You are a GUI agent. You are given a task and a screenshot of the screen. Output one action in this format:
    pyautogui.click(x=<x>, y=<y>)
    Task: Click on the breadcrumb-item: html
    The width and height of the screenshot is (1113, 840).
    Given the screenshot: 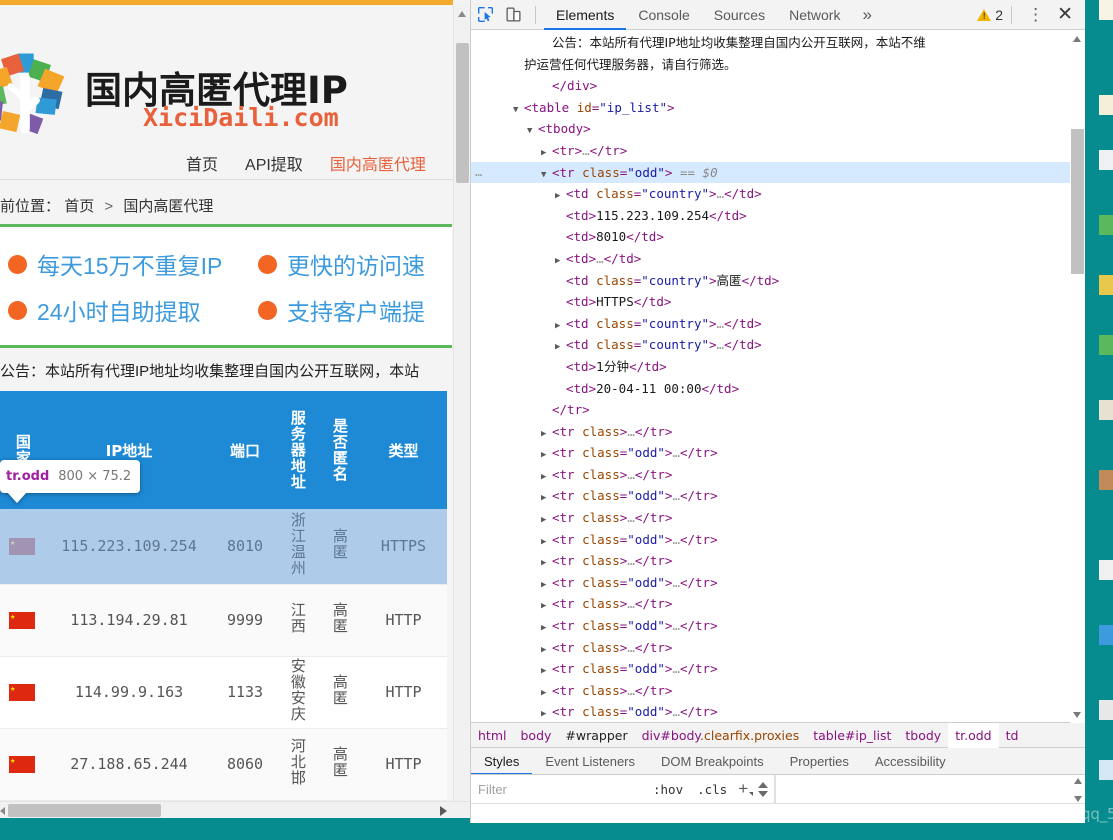 What is the action you would take?
    pyautogui.click(x=492, y=735)
    